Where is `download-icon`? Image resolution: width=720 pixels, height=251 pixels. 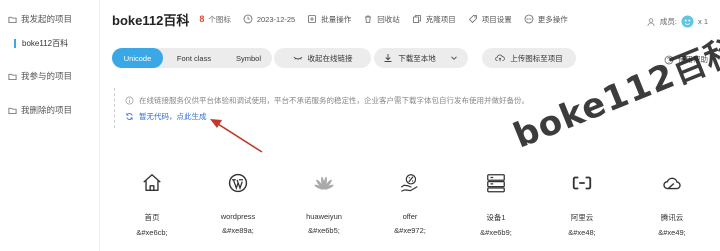 download-icon is located at coordinates (388, 58).